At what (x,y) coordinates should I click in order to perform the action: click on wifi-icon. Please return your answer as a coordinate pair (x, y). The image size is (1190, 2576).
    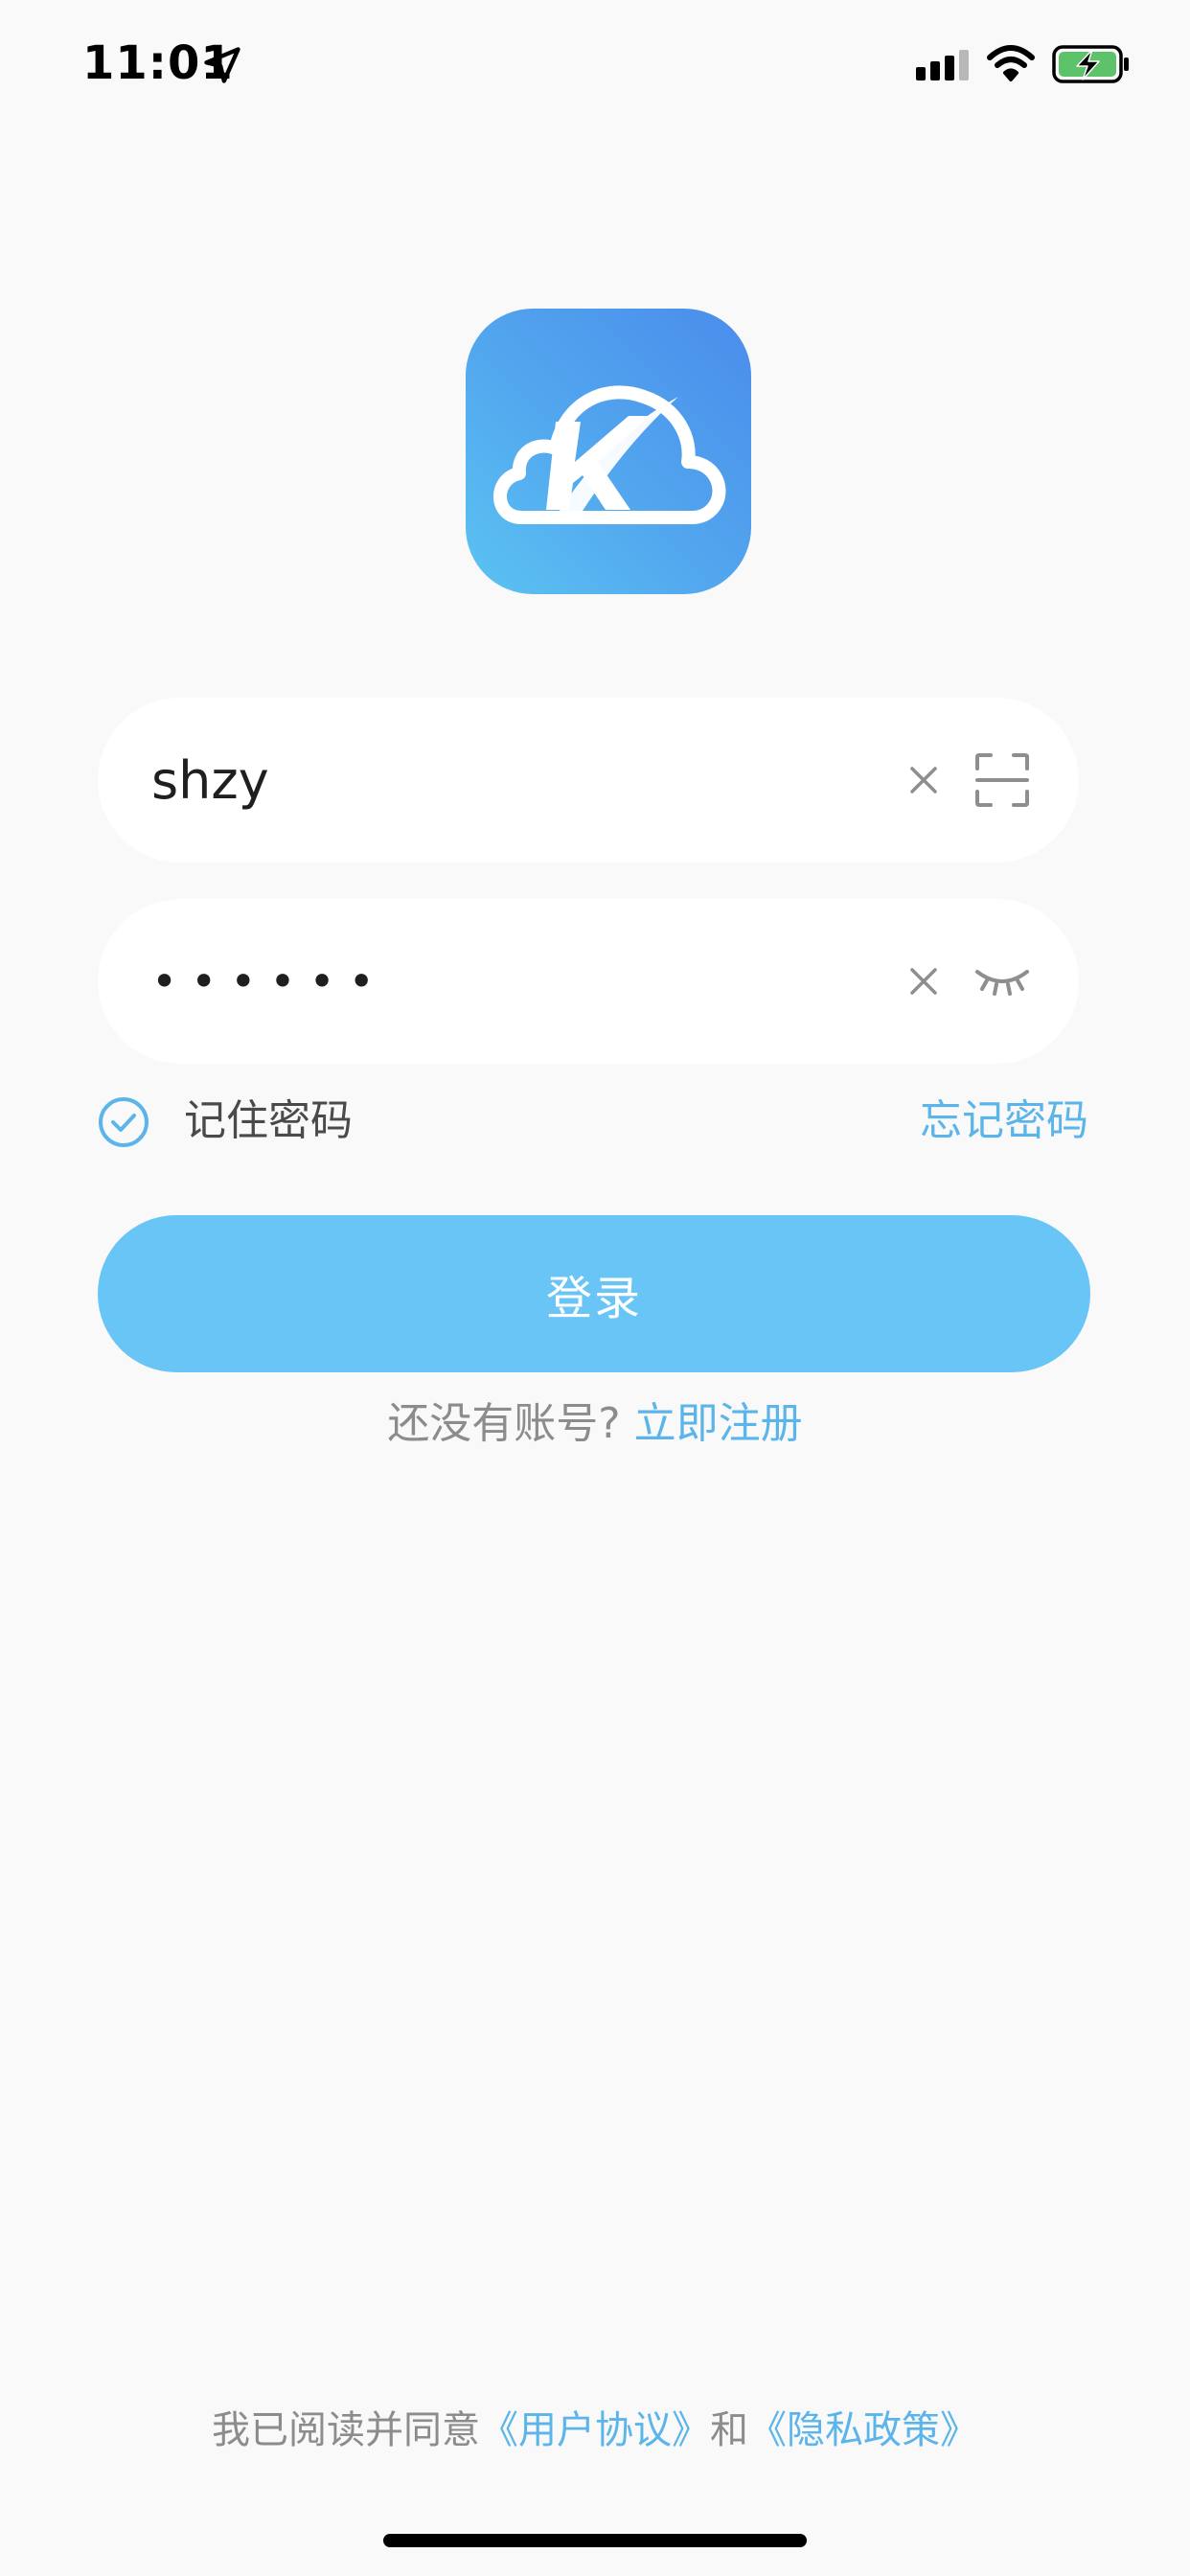
    Looking at the image, I should click on (1011, 63).